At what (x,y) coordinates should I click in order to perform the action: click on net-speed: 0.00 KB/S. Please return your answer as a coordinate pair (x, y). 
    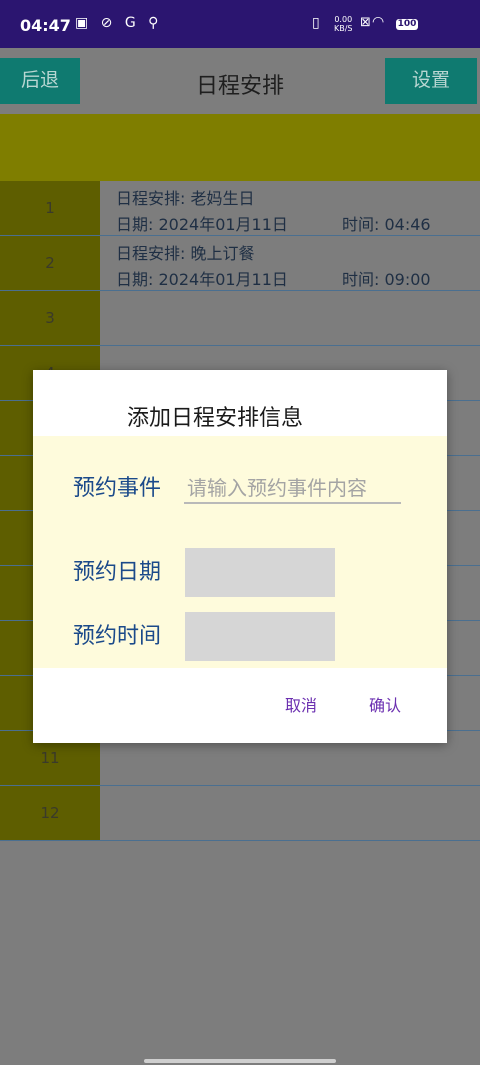
    Looking at the image, I should click on (343, 24).